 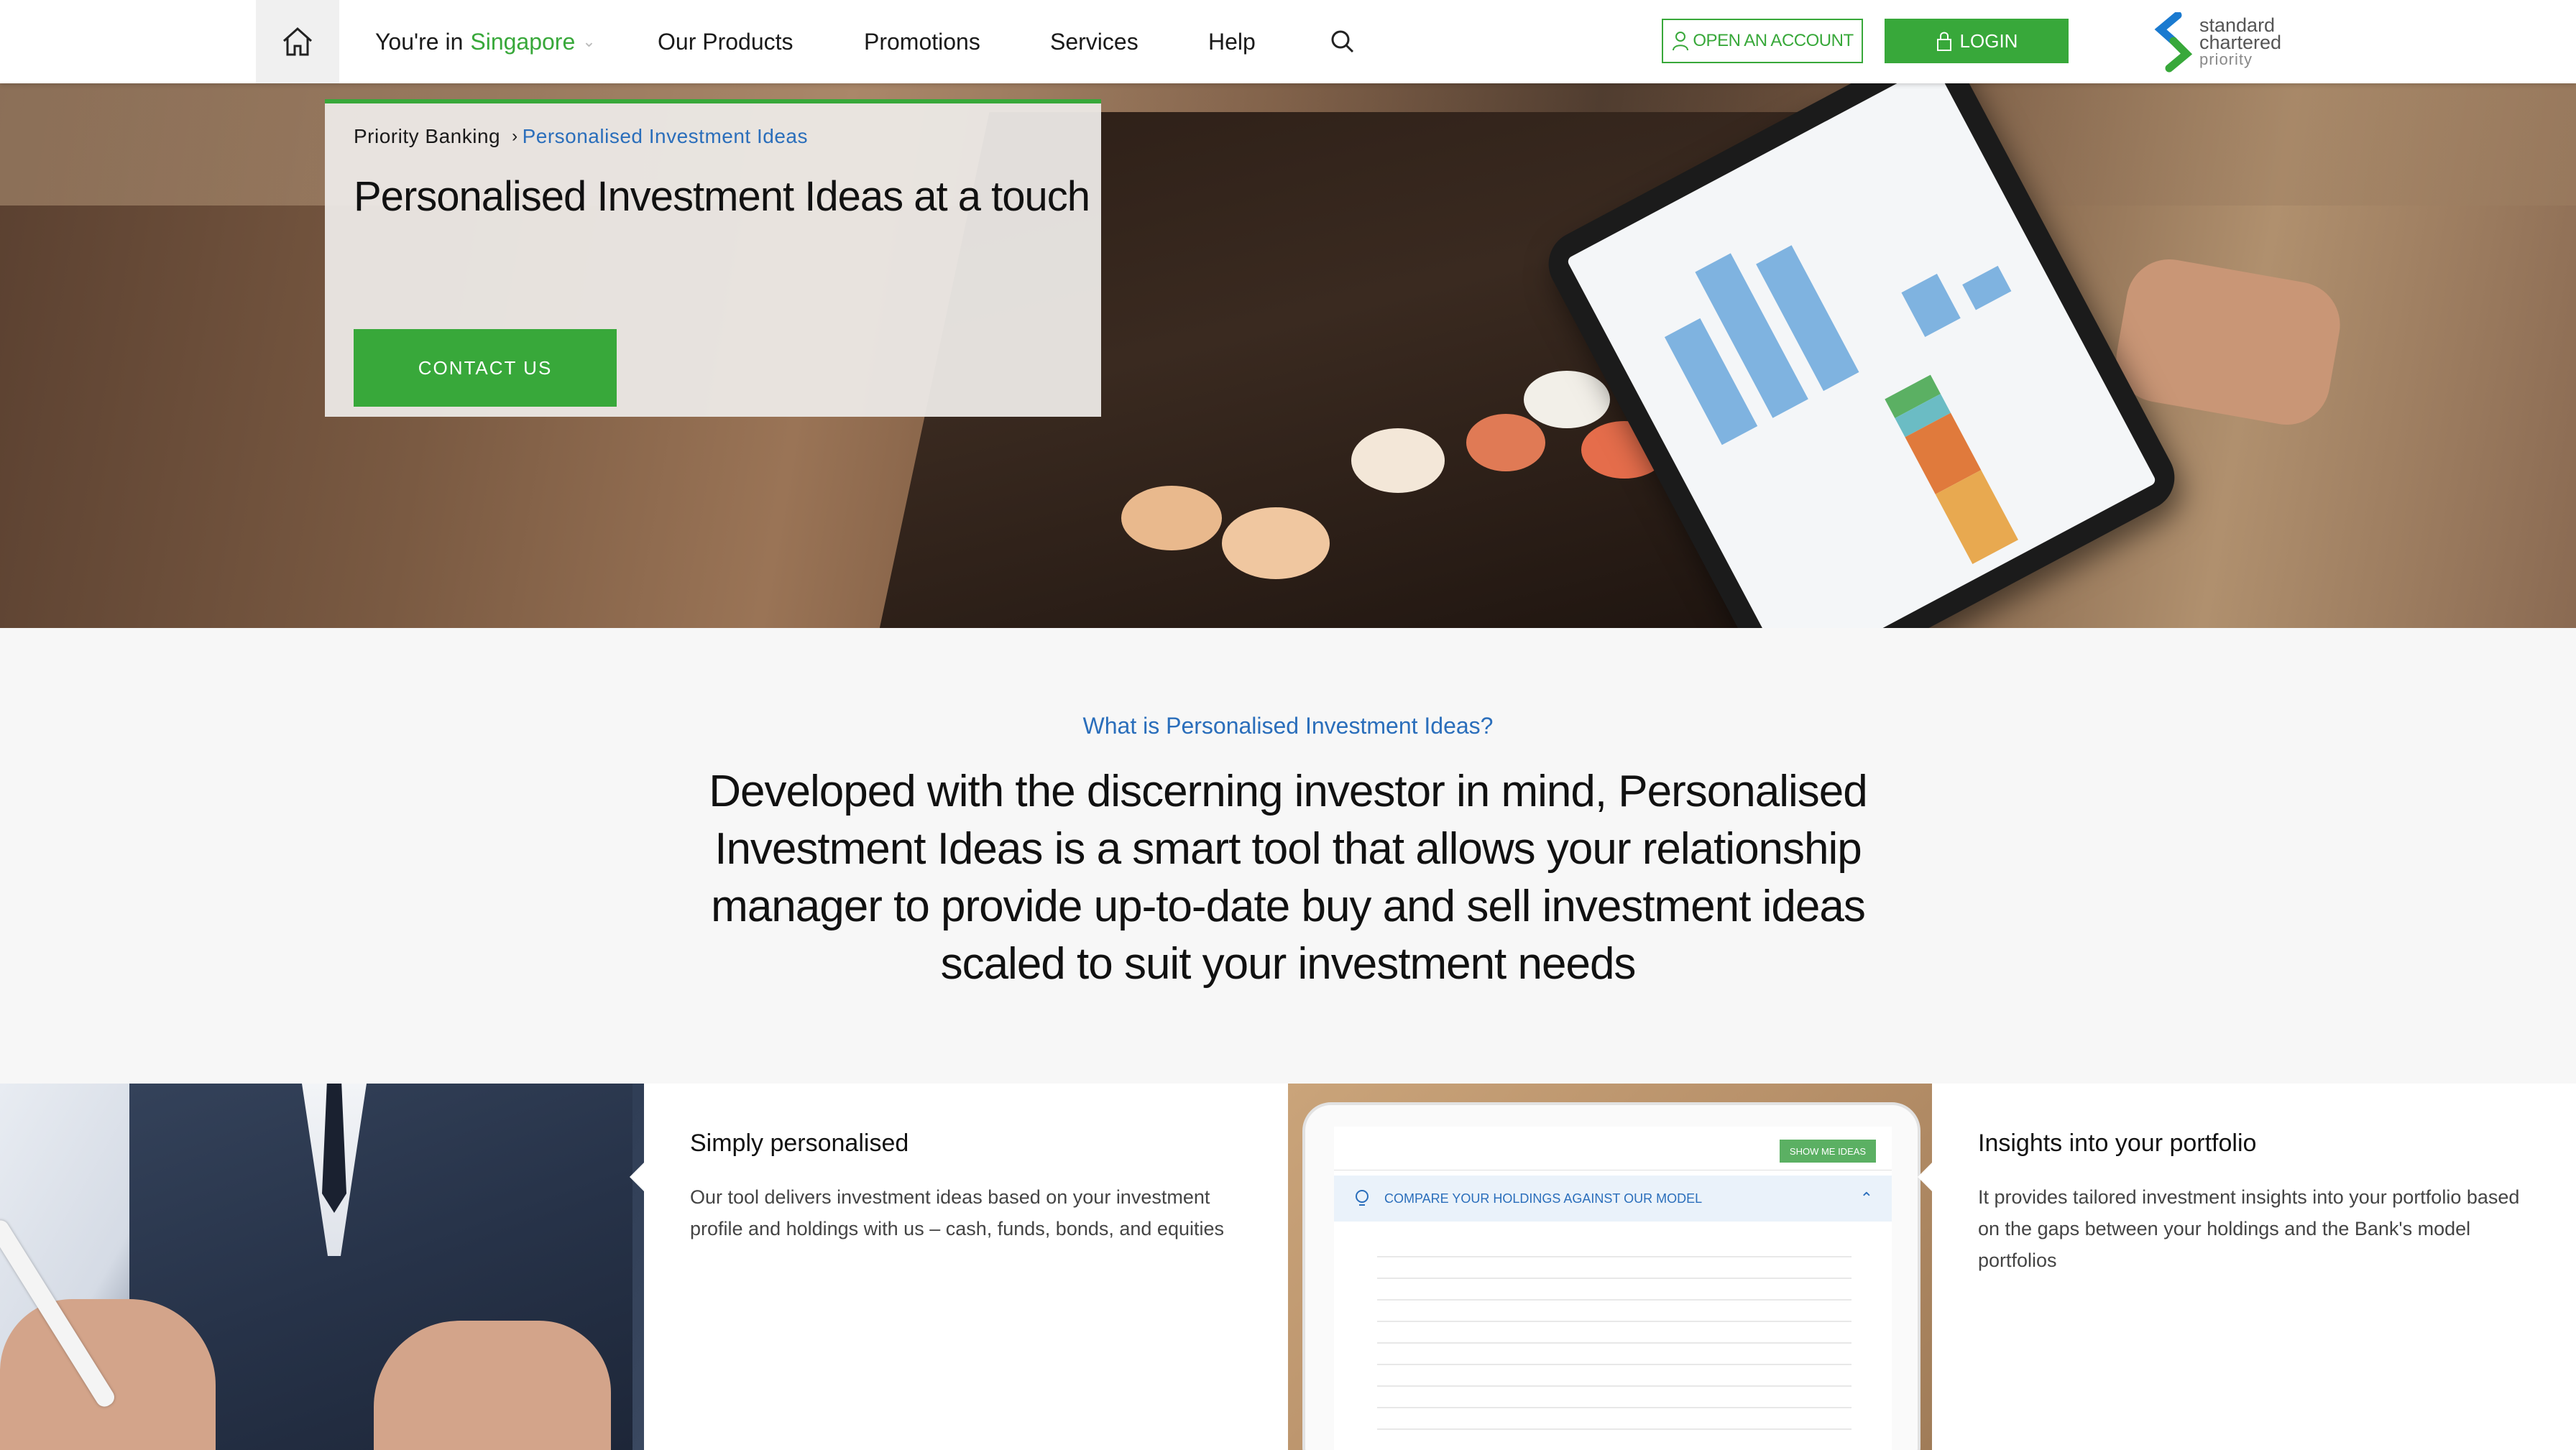 What do you see at coordinates (485, 368) in the screenshot?
I see `contact-us-button: CONTACT US` at bounding box center [485, 368].